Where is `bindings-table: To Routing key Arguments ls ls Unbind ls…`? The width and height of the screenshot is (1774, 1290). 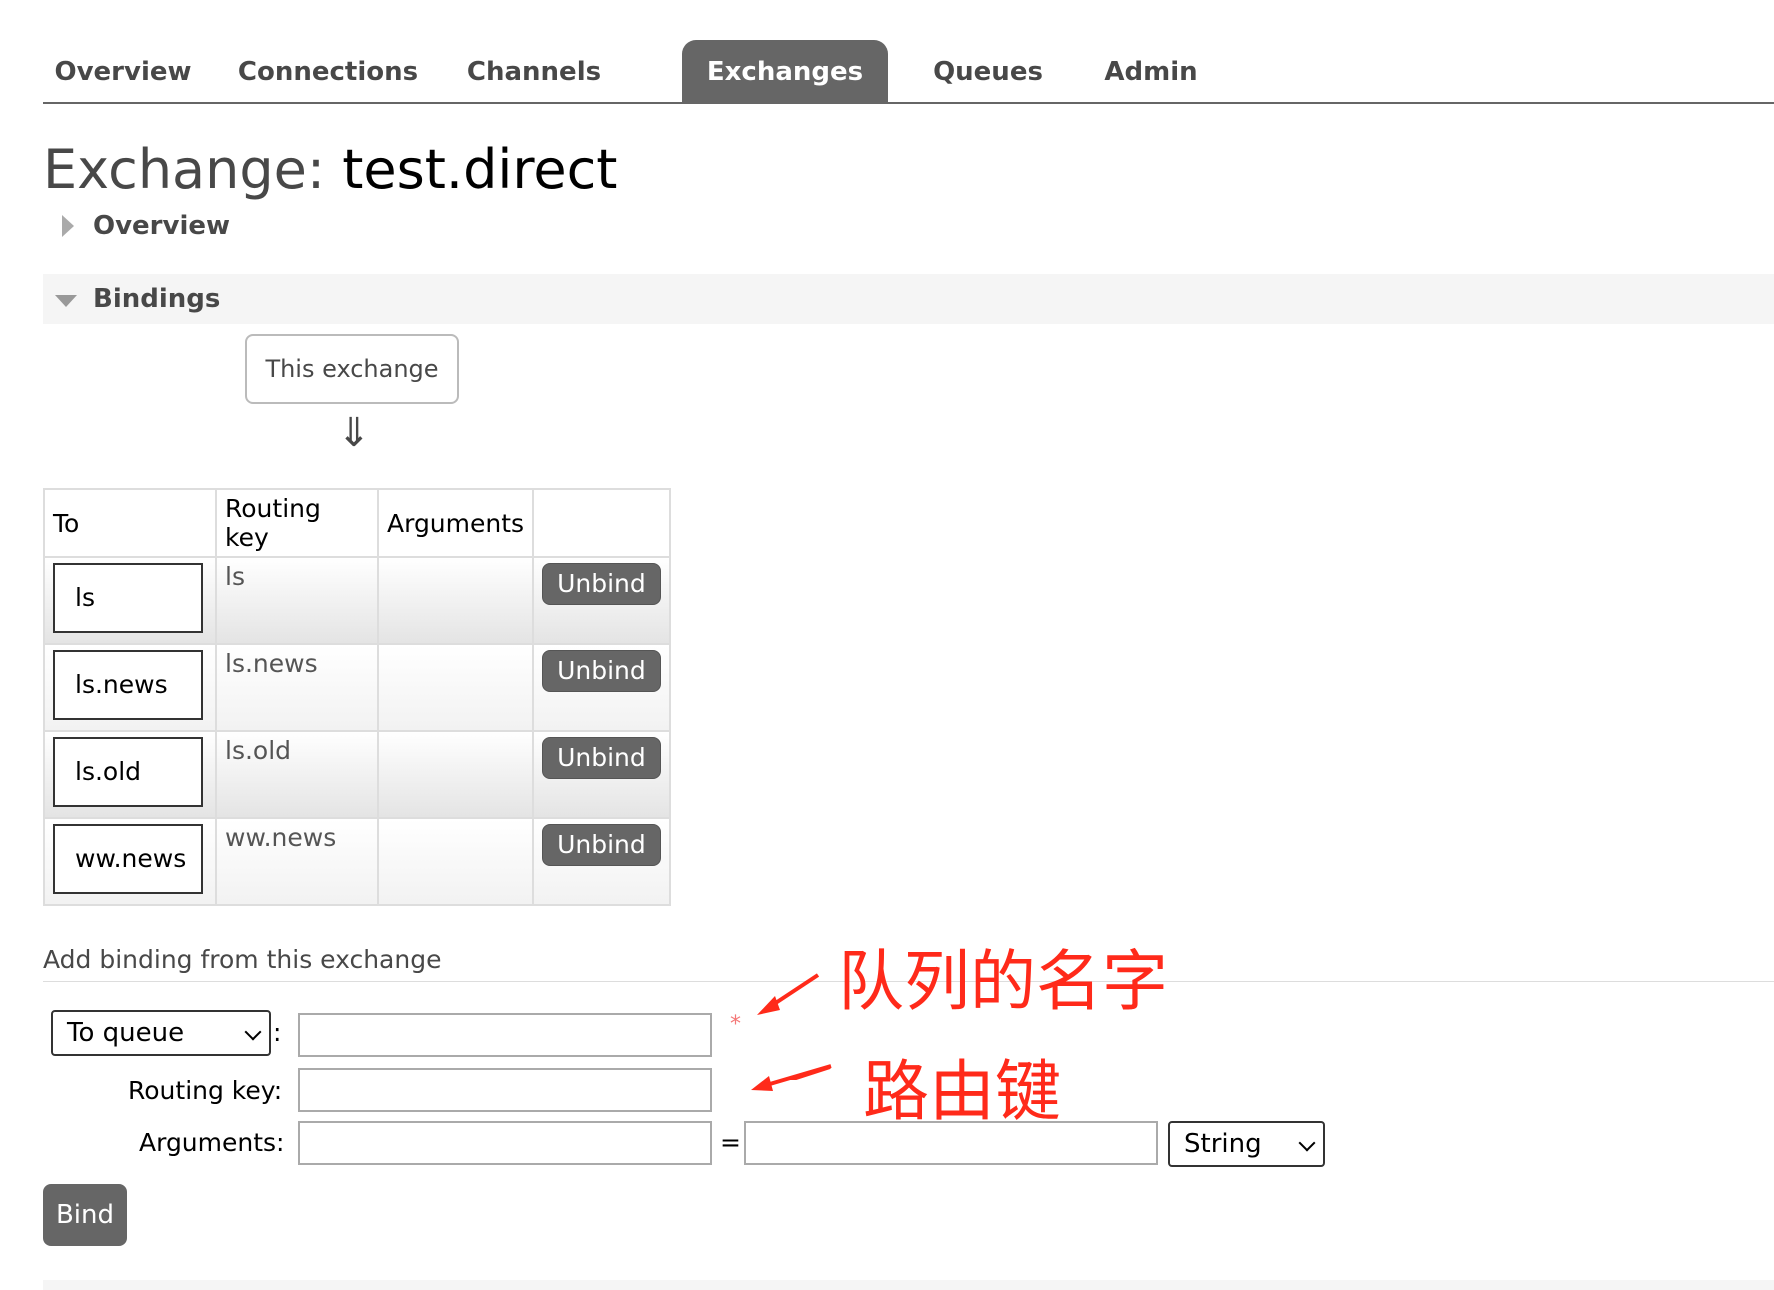
bindings-table: To Routing key Arguments ls ls Unbind ls… is located at coordinates (357, 697).